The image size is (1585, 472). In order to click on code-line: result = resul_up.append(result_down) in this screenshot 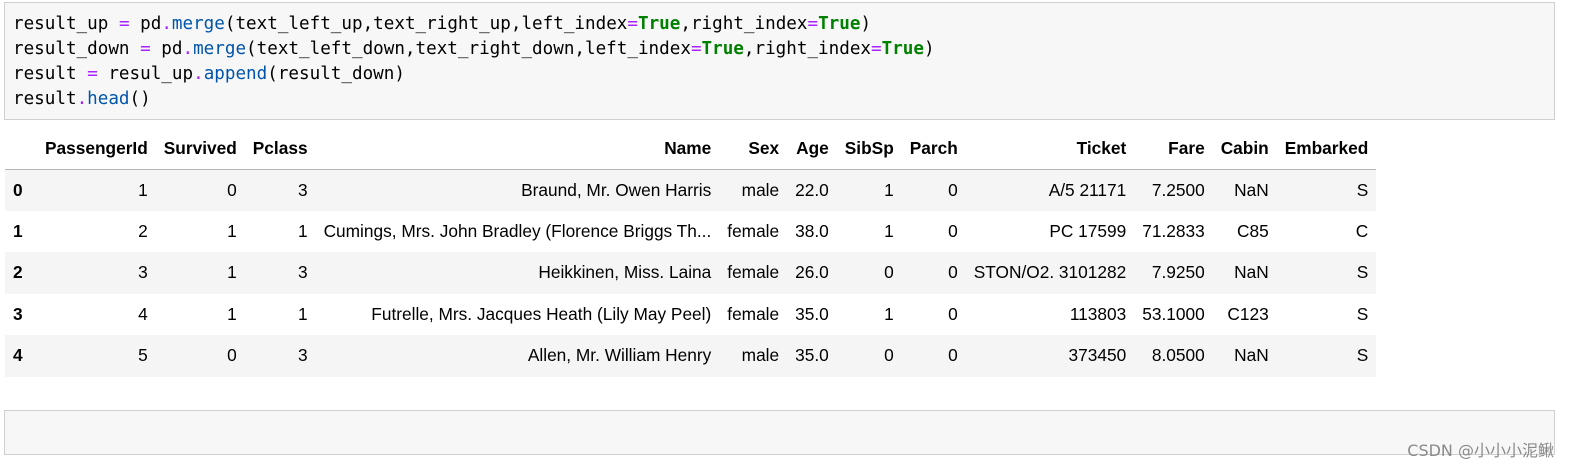, I will do `click(209, 74)`.